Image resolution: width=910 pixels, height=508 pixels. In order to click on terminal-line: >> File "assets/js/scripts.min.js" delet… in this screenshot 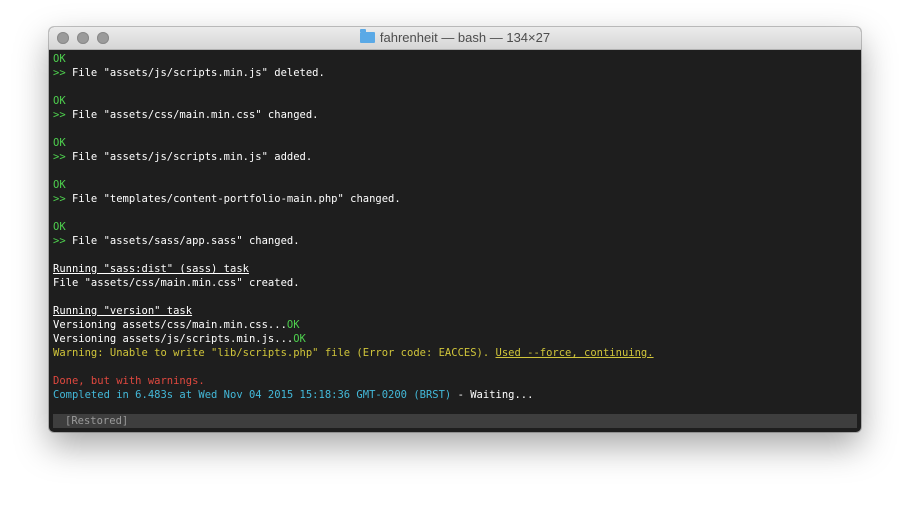, I will do `click(455, 73)`.